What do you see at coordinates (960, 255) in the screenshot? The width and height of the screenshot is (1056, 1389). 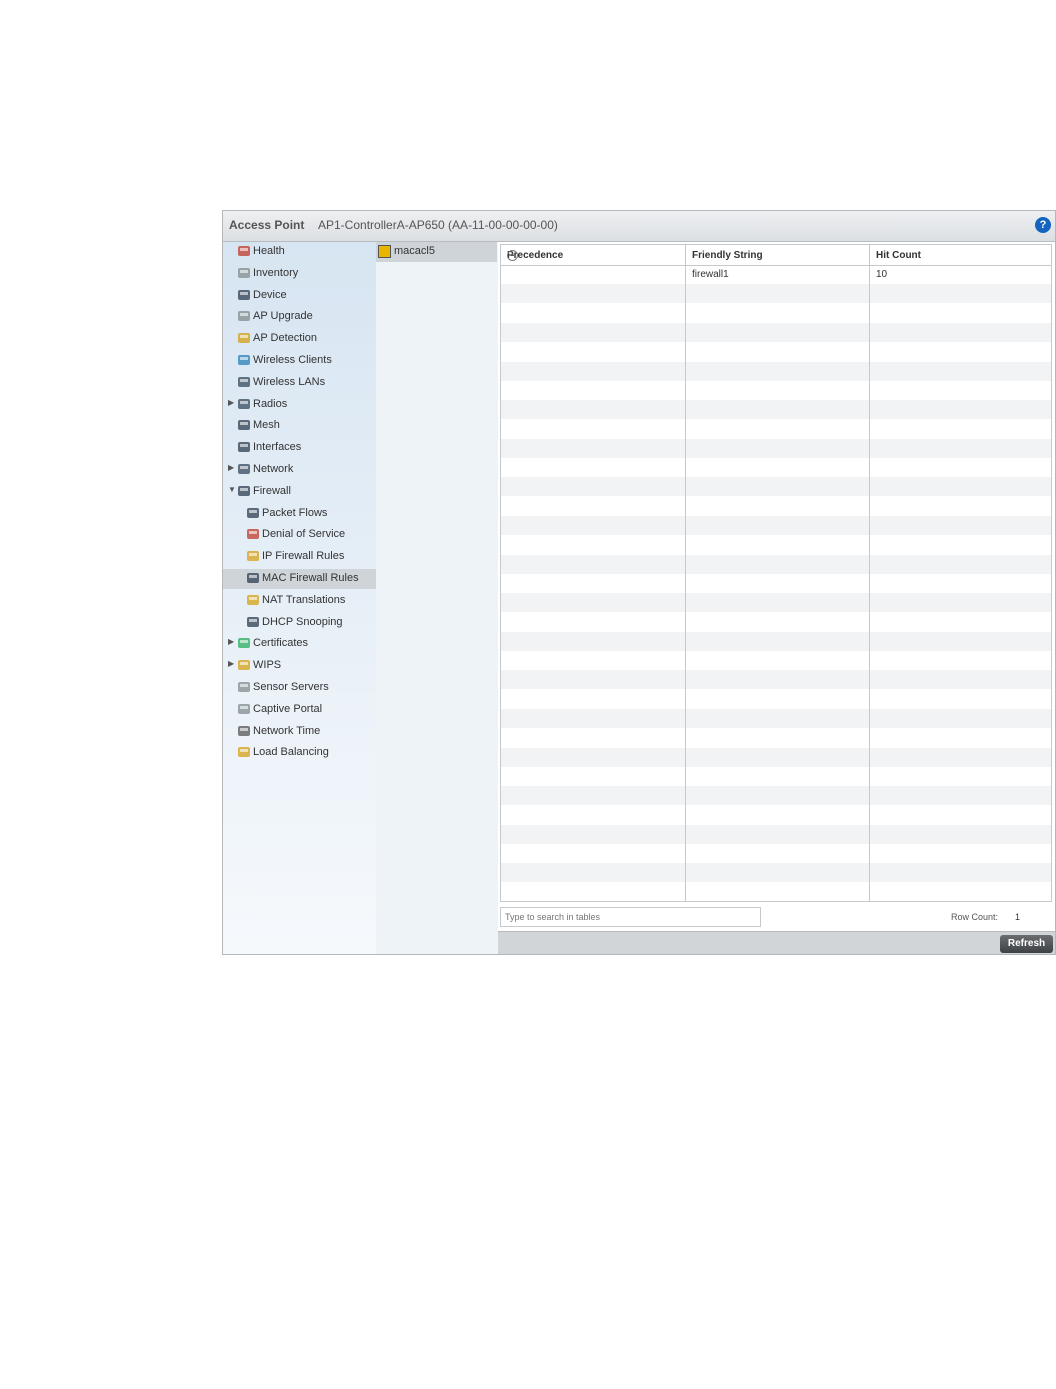 I see `column-header-hit-count: Hit Count` at bounding box center [960, 255].